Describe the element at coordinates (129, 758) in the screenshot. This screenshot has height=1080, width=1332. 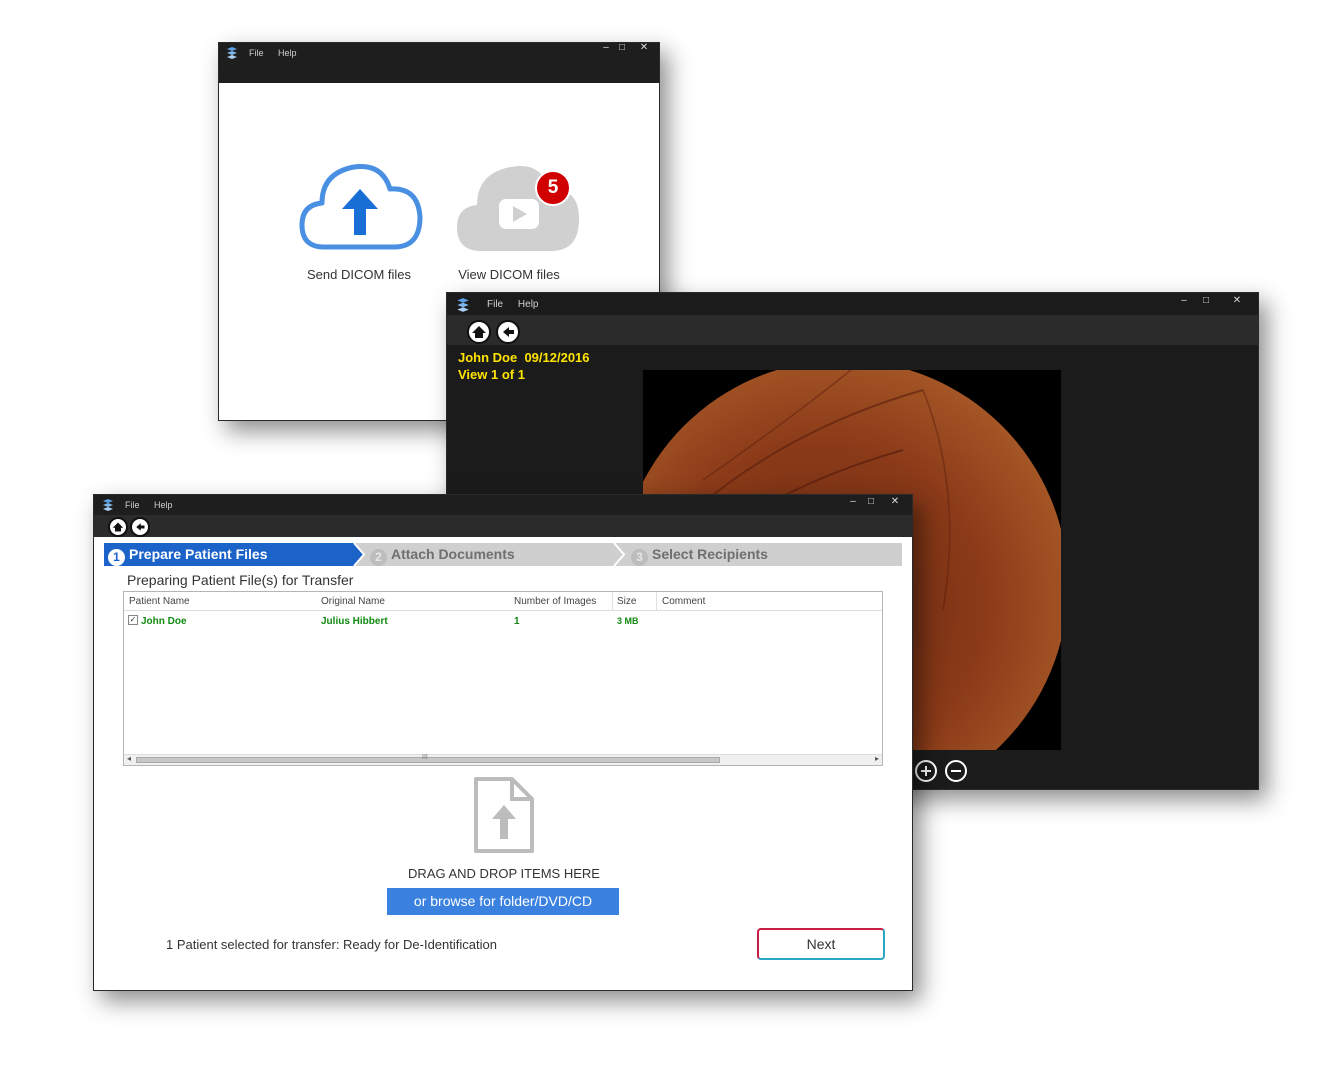
I see `scroll-left-arrow: ◂` at that location.